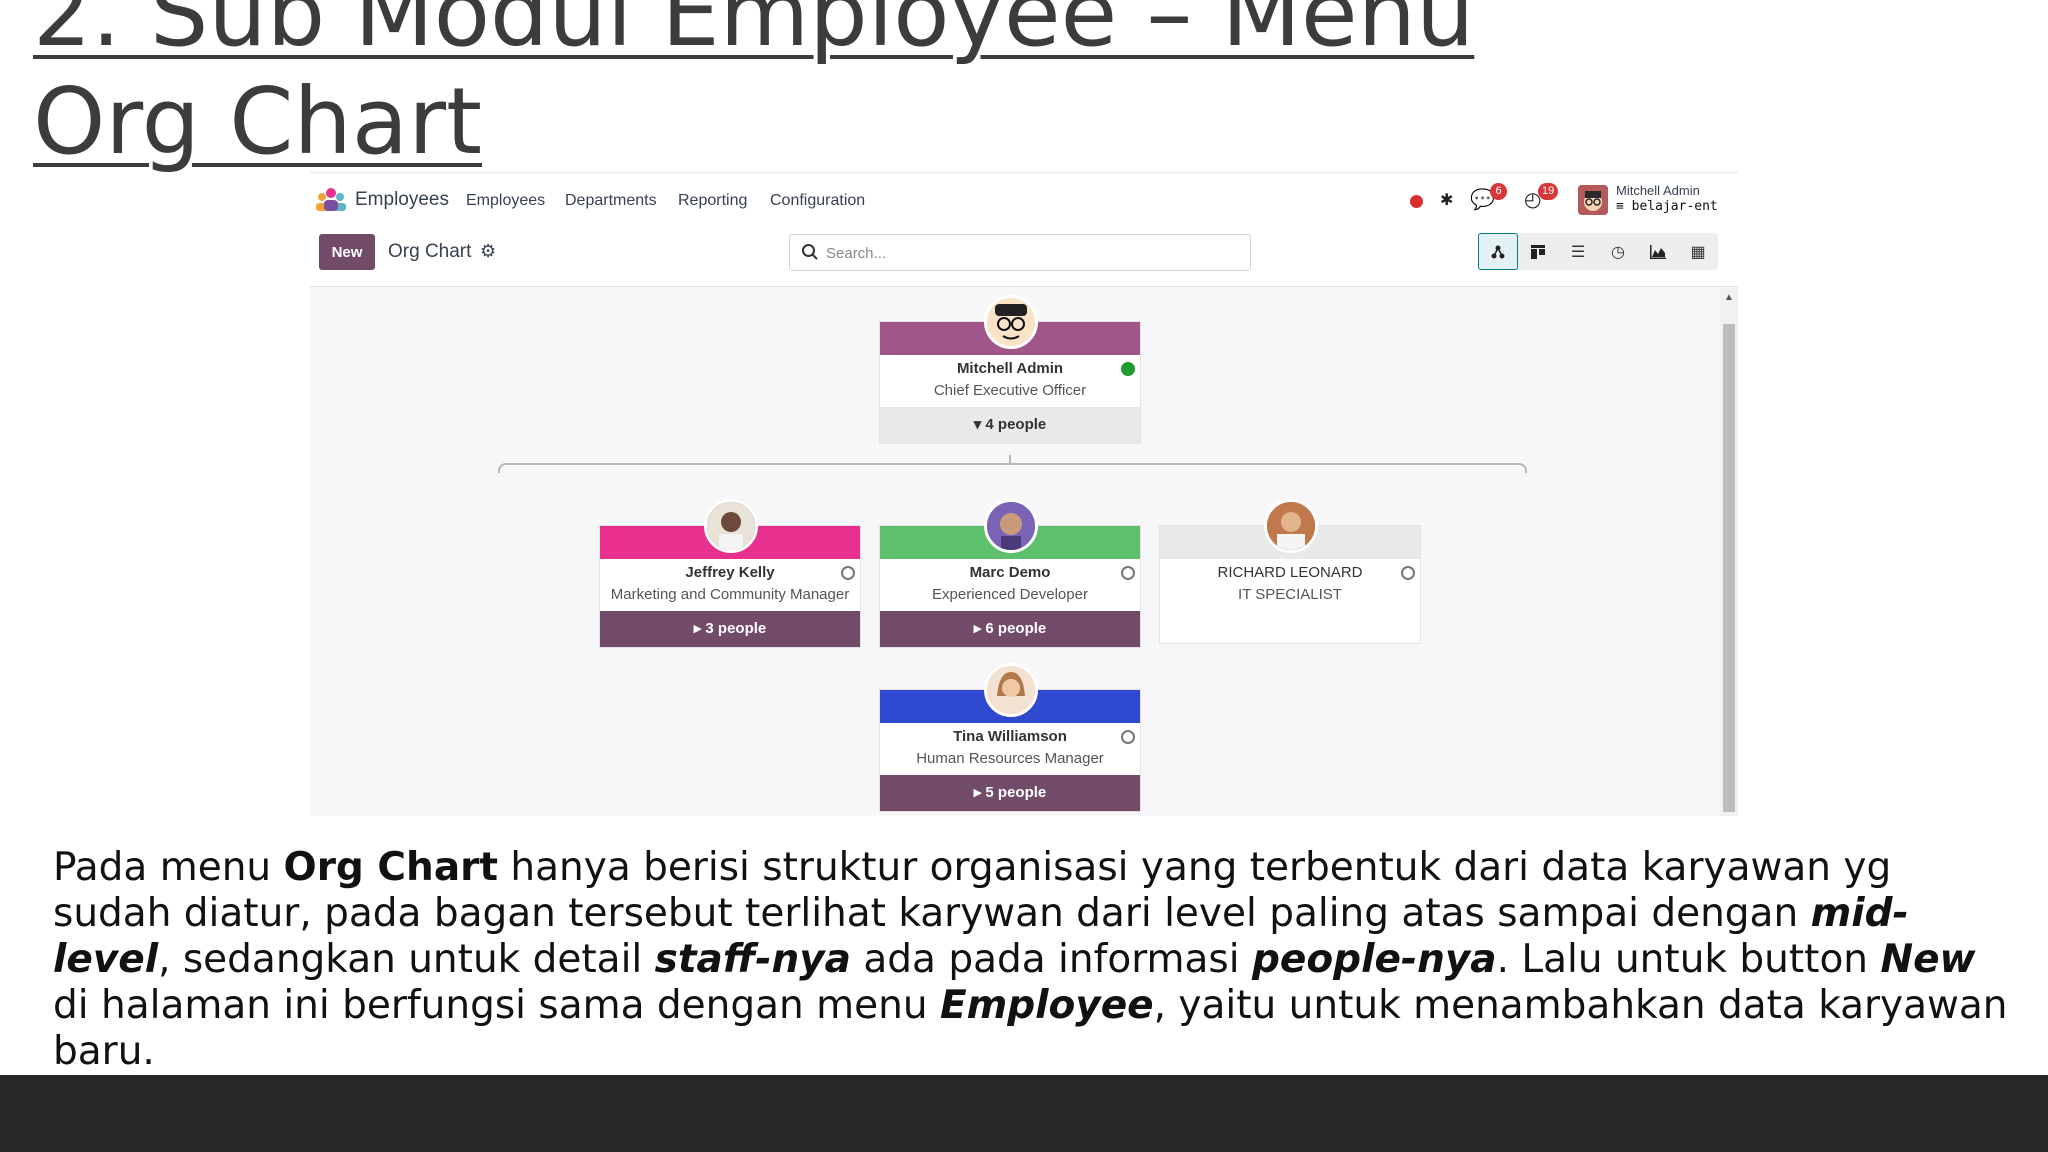 The image size is (2048, 1152). Describe the element at coordinates (1051, 959) in the screenshot. I see `desc-text: ada pada informasi` at that location.